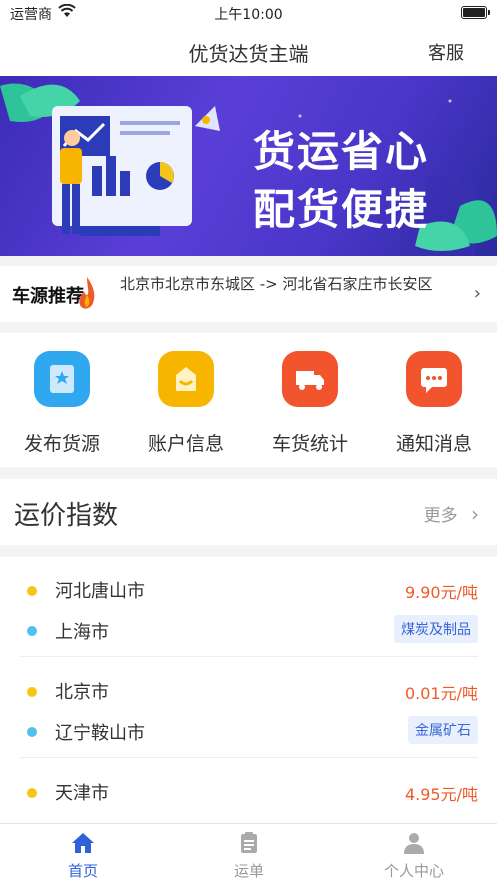 This screenshot has width=497, height=883. What do you see at coordinates (82, 692) in the screenshot?
I see `origin-city: 北京市` at bounding box center [82, 692].